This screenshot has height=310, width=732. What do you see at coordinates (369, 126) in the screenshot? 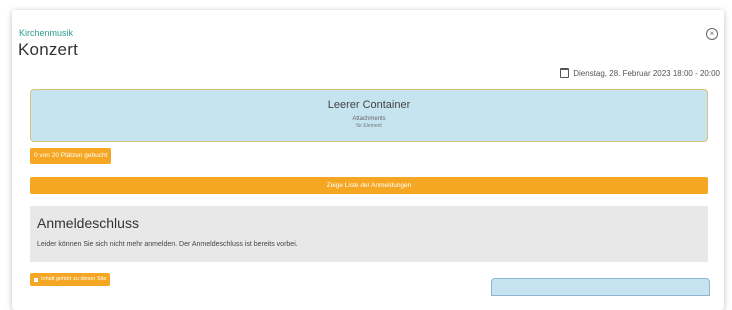
I see `container-line-2: für Element` at bounding box center [369, 126].